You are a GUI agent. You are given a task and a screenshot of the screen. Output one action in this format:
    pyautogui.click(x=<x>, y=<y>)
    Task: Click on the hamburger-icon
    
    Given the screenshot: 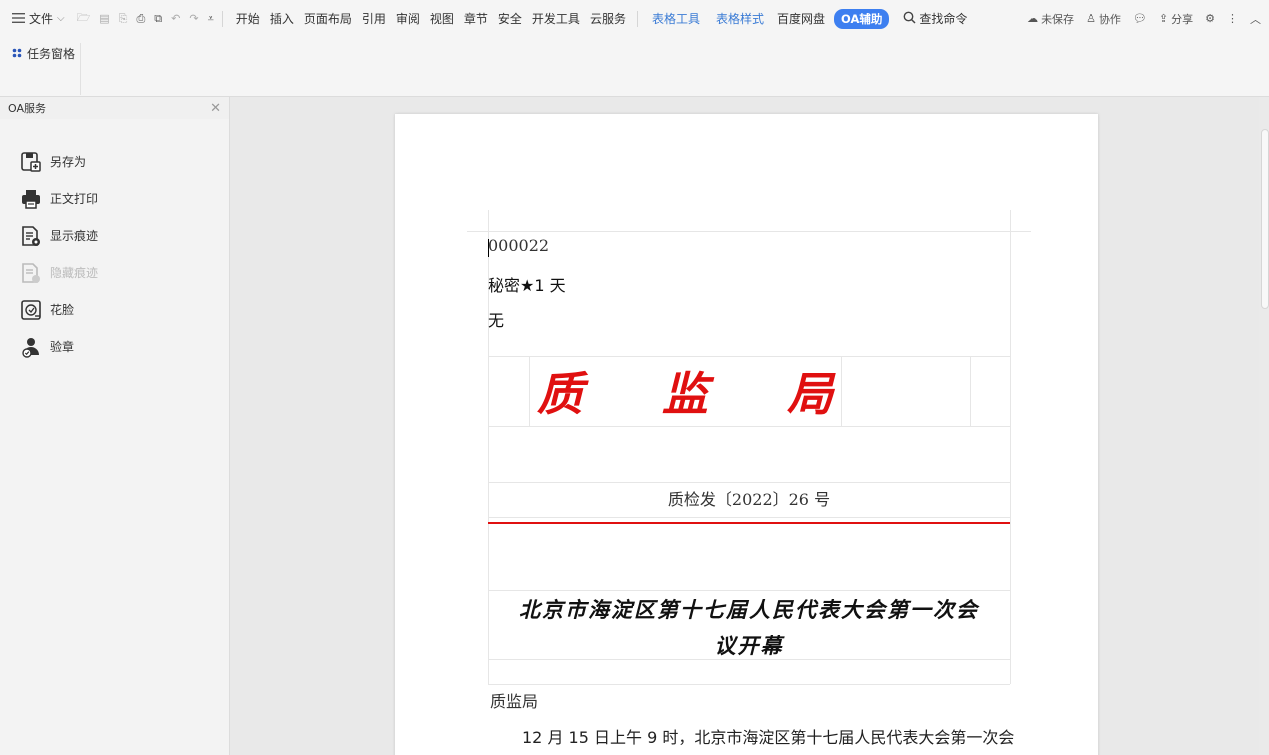 What is the action you would take?
    pyautogui.click(x=18, y=19)
    